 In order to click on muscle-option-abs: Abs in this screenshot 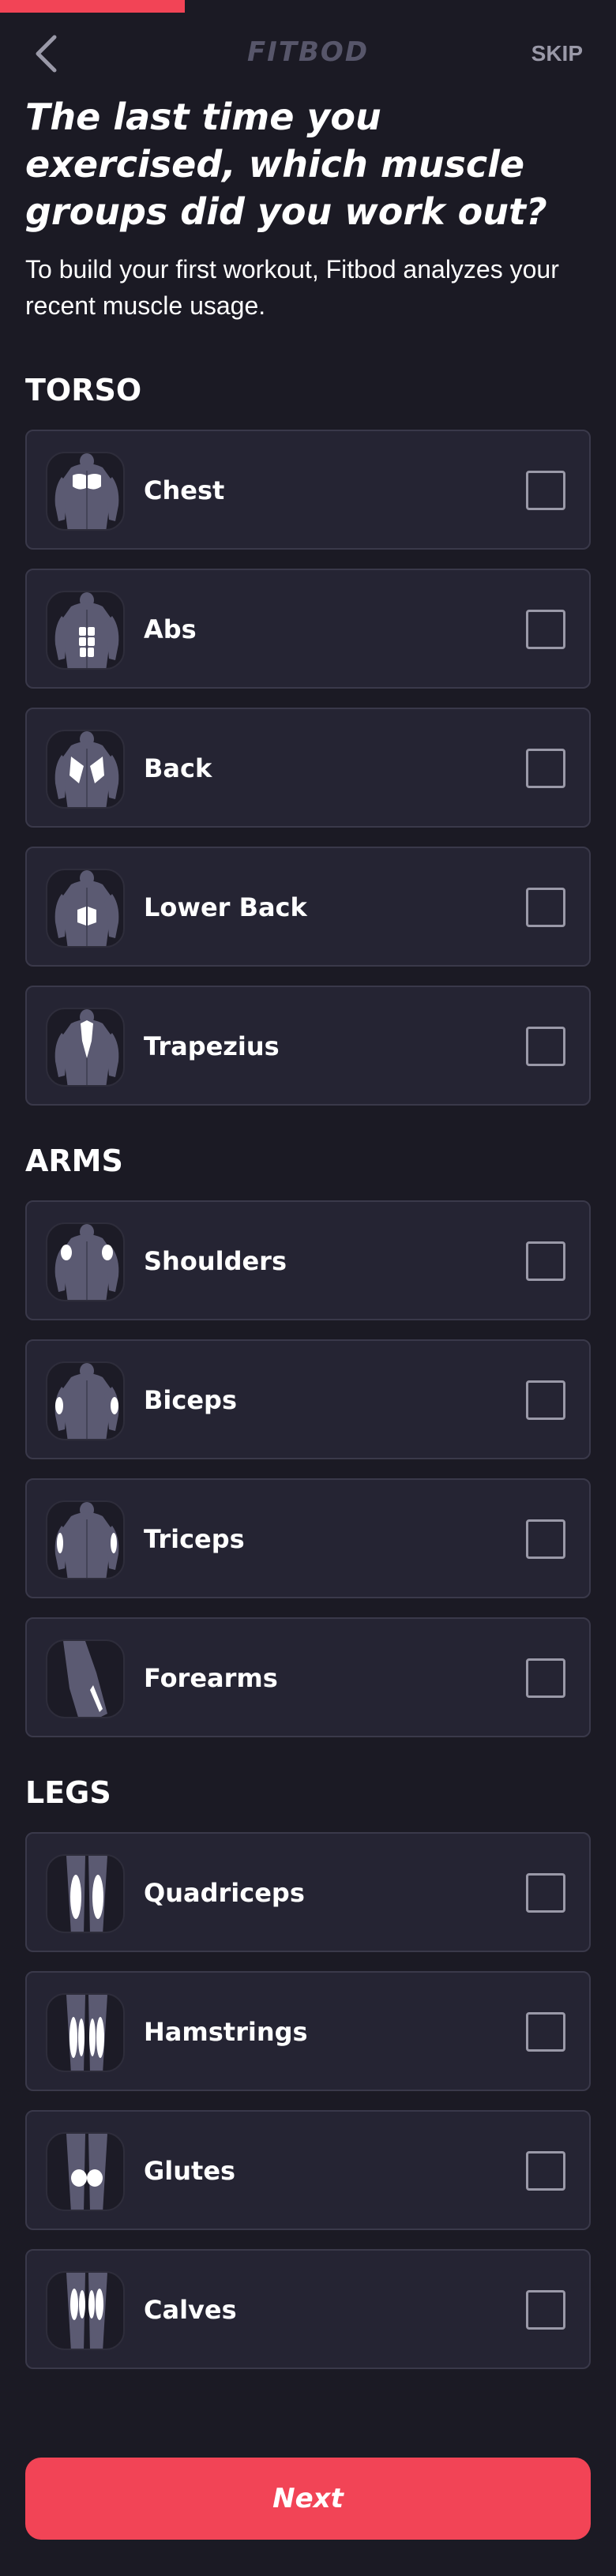, I will do `click(308, 629)`.